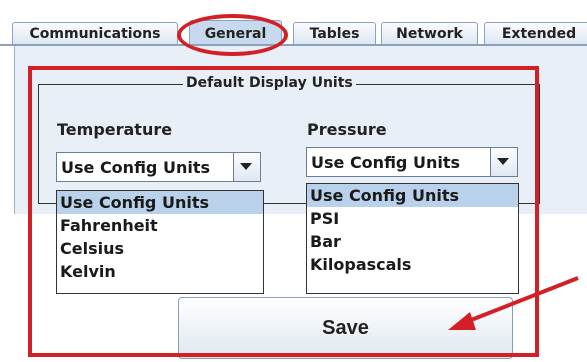  Describe the element at coordinates (160, 271) in the screenshot. I see `temperature-option: Kelvin` at that location.